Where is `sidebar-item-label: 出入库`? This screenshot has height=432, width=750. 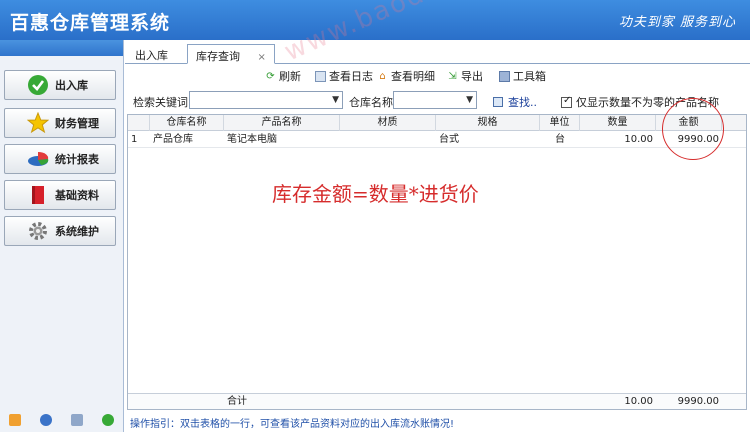
sidebar-item-label: 出入库 is located at coordinates (71, 85).